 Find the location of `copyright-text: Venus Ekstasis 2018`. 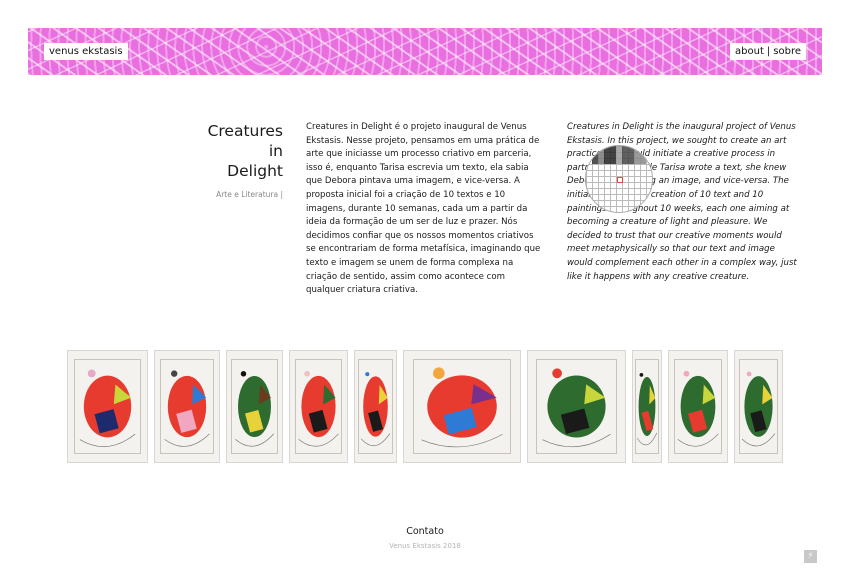

copyright-text: Venus Ekstasis 2018 is located at coordinates (425, 546).